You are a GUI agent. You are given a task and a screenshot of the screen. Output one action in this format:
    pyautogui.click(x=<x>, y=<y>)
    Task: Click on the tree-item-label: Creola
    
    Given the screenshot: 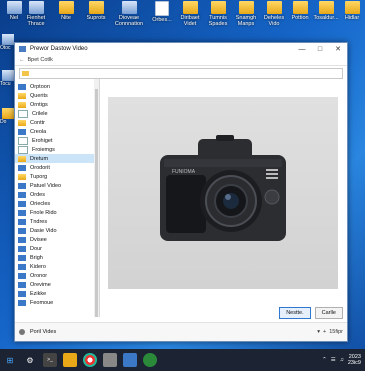 What is the action you would take?
    pyautogui.click(x=38, y=131)
    